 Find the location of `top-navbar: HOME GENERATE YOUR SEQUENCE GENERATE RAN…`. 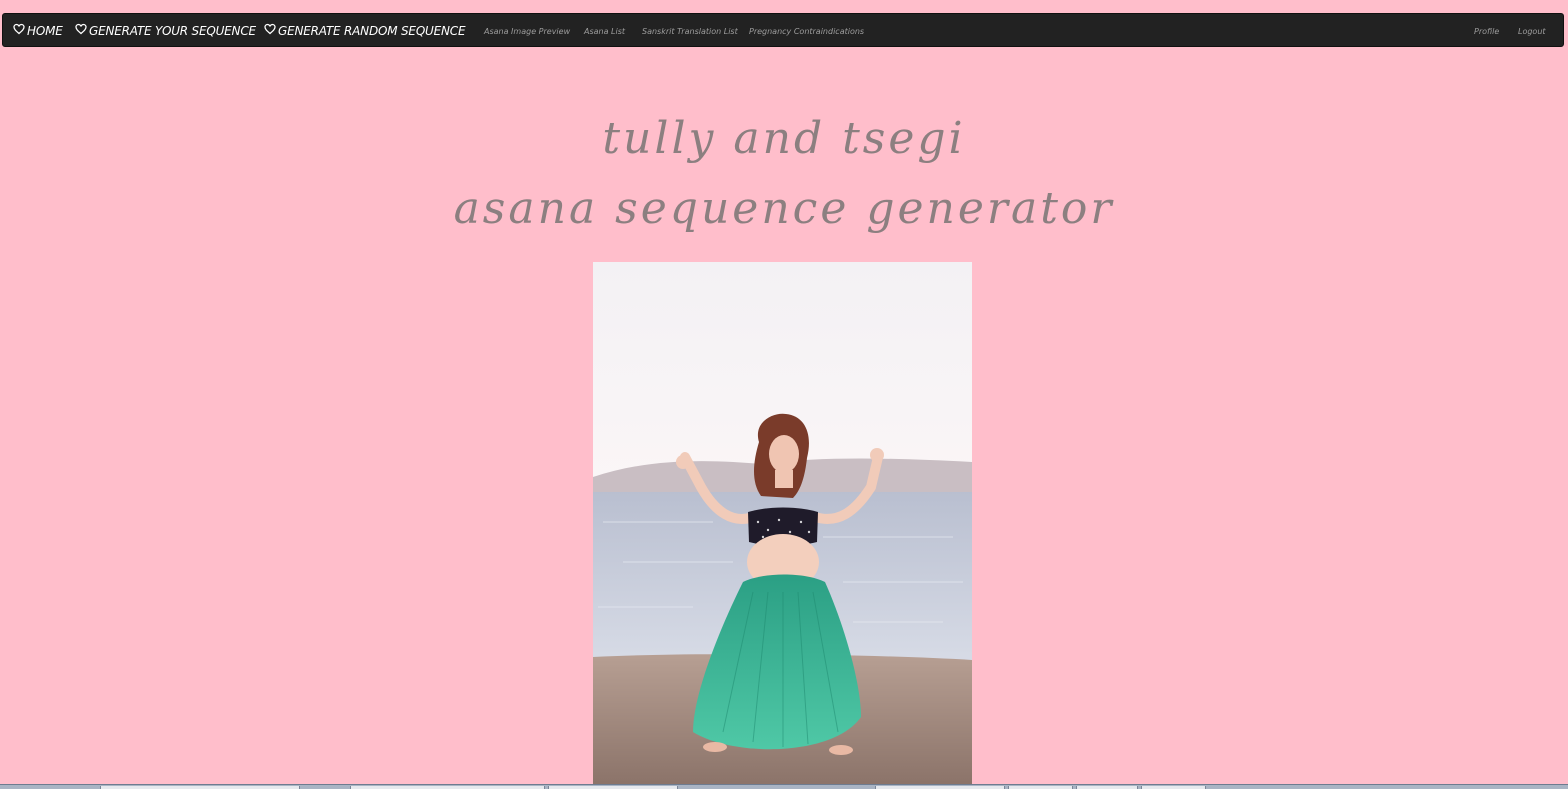

top-navbar: HOME GENERATE YOUR SEQUENCE GENERATE RAN… is located at coordinates (783, 30).